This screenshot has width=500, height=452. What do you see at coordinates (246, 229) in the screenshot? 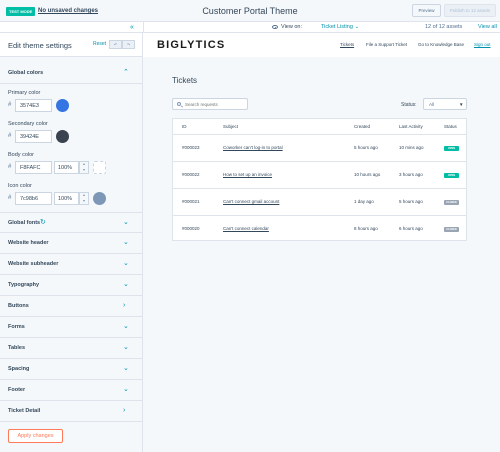
I see `ticket-subject-link: Can't connect calendar` at bounding box center [246, 229].